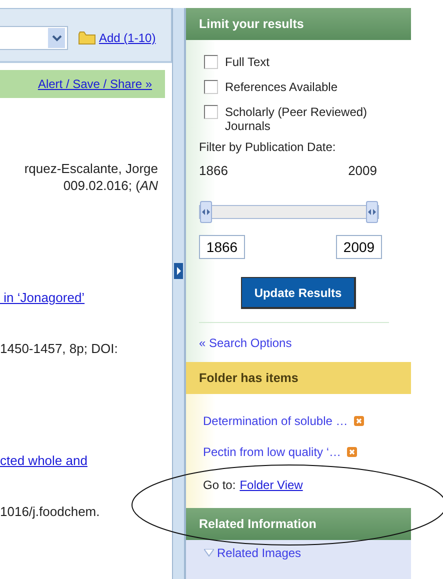 Image resolution: width=443 pixels, height=579 pixels. Describe the element at coordinates (34, 38) in the screenshot. I see `dropdown-field` at that location.